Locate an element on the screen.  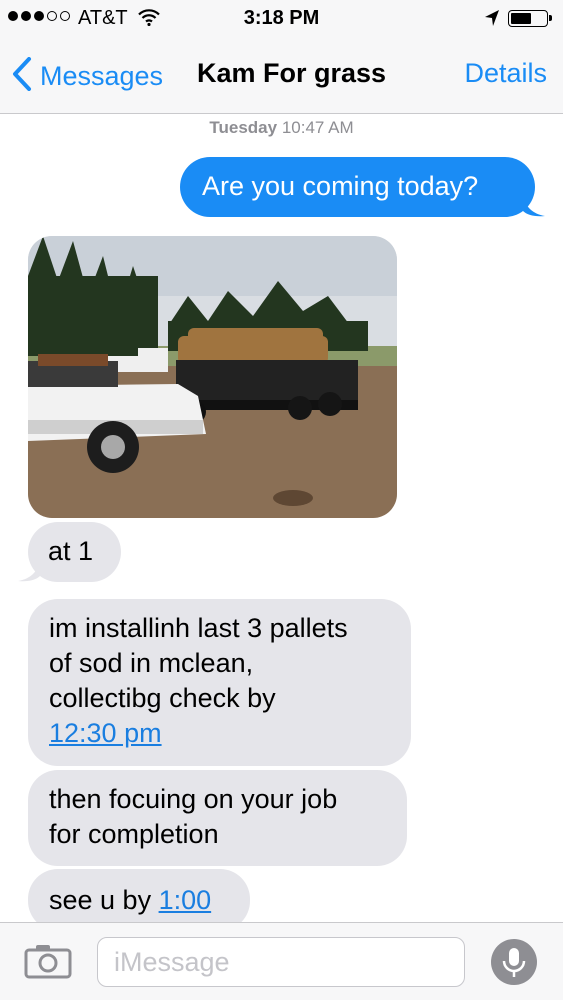
incoming-message-bubble: then focuing on your job for completion is located at coordinates (217, 818).